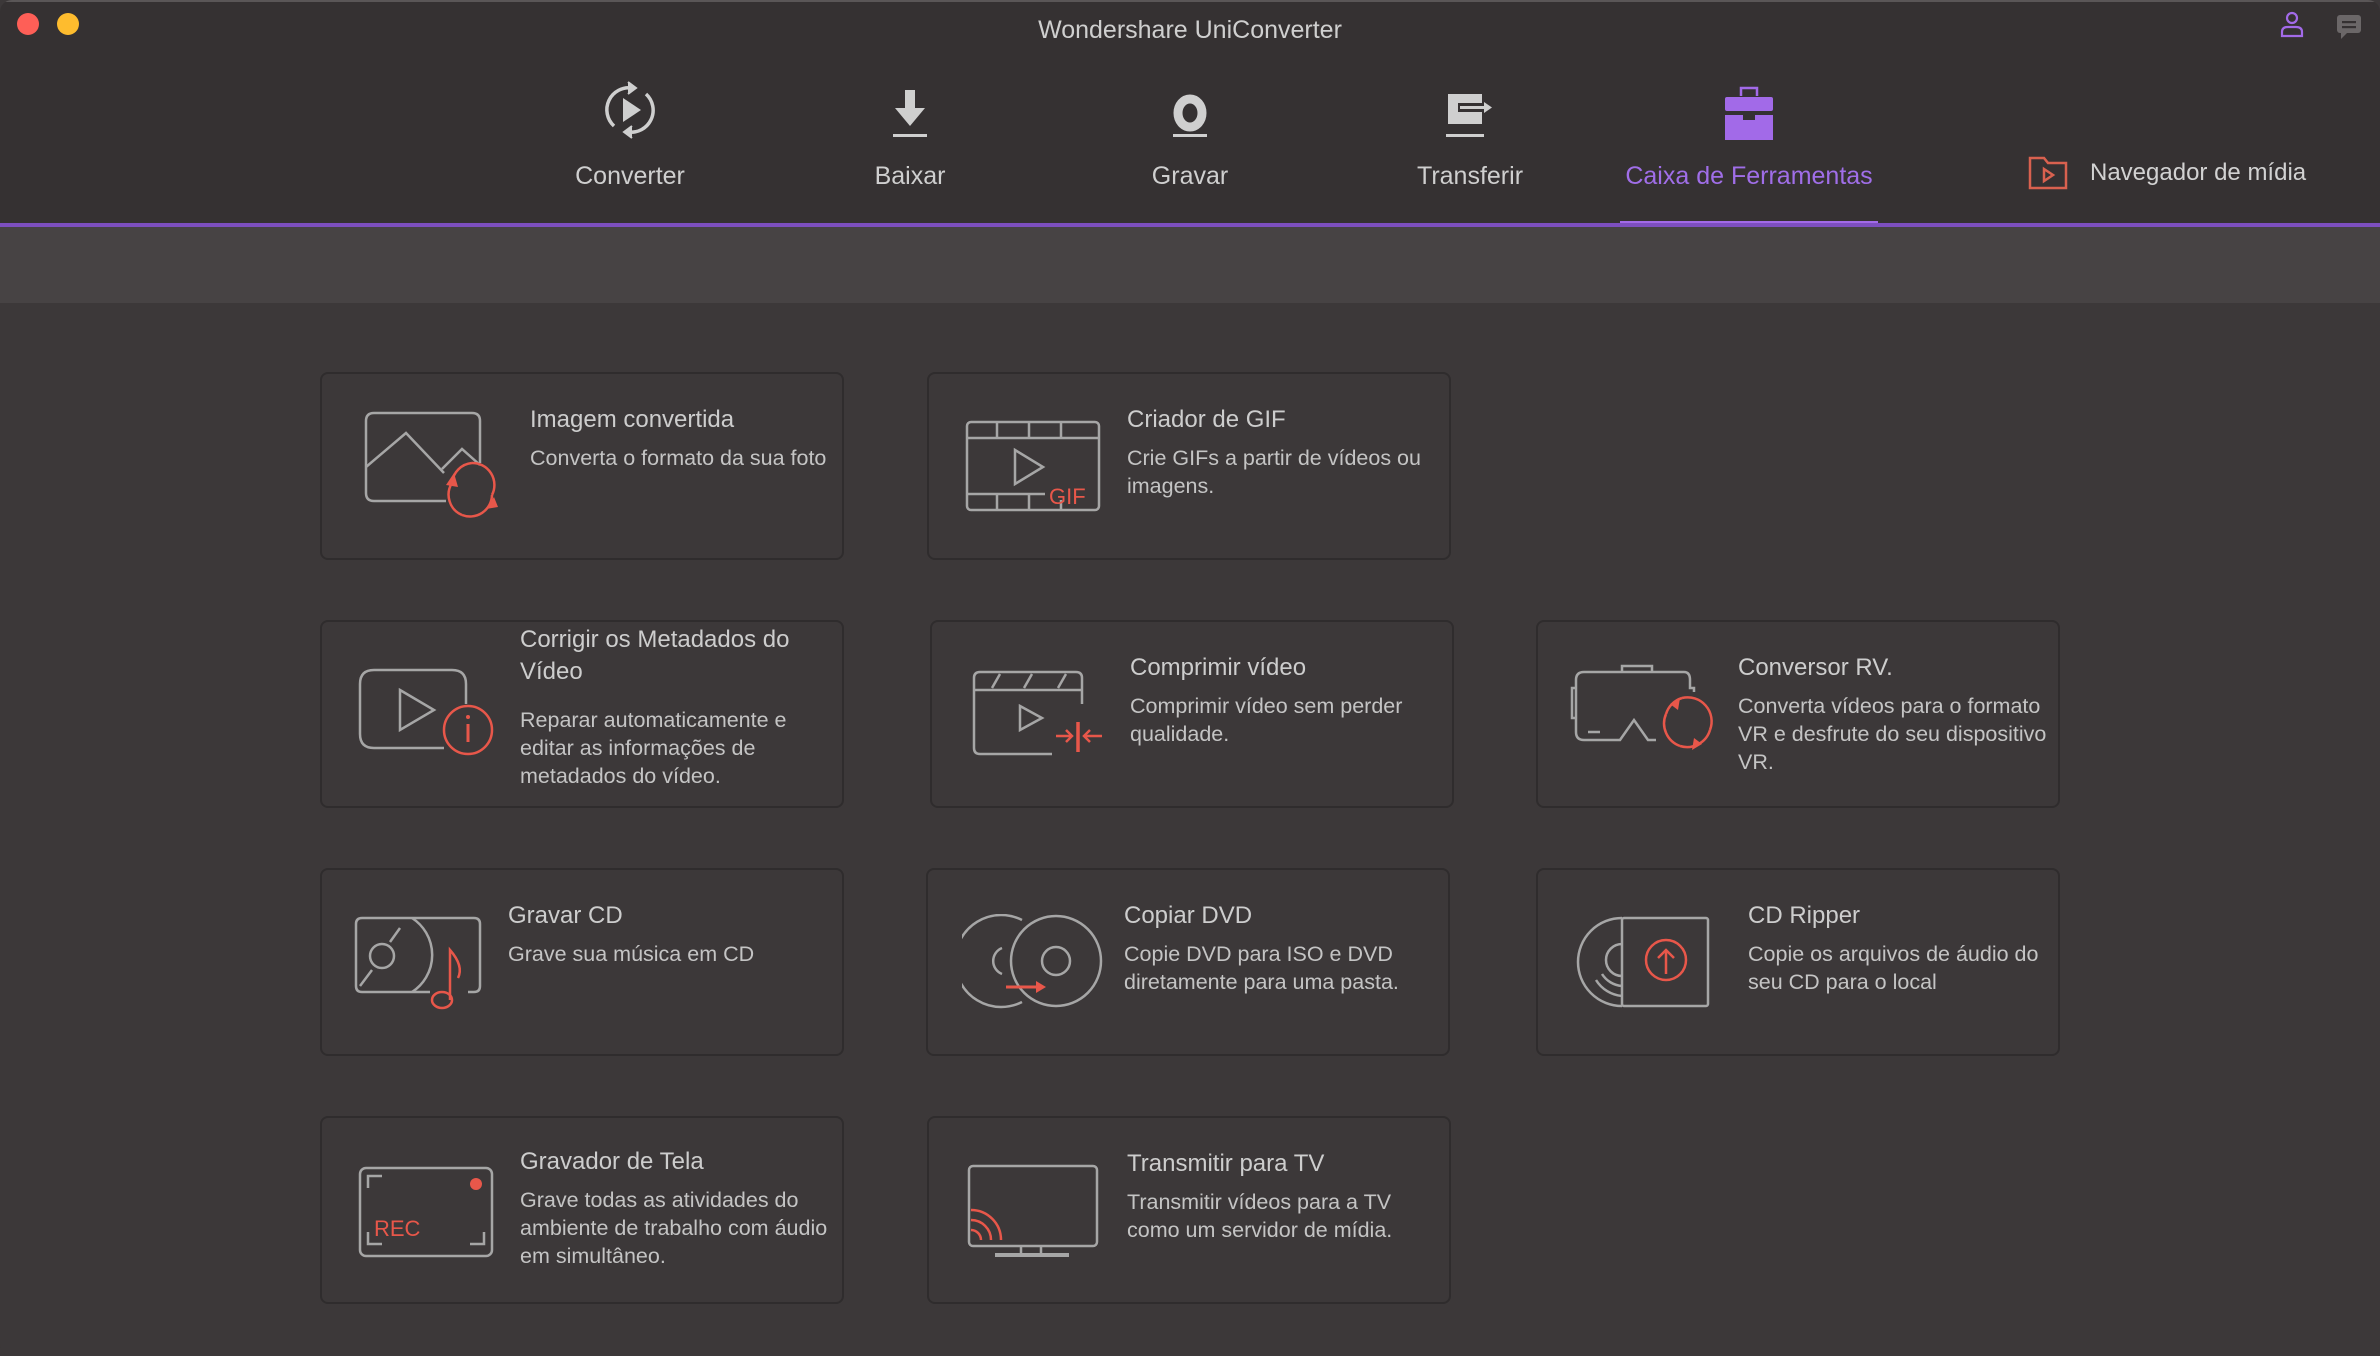 Image resolution: width=2380 pixels, height=1356 pixels. I want to click on tool-title: Gravador de Tela, so click(612, 1161).